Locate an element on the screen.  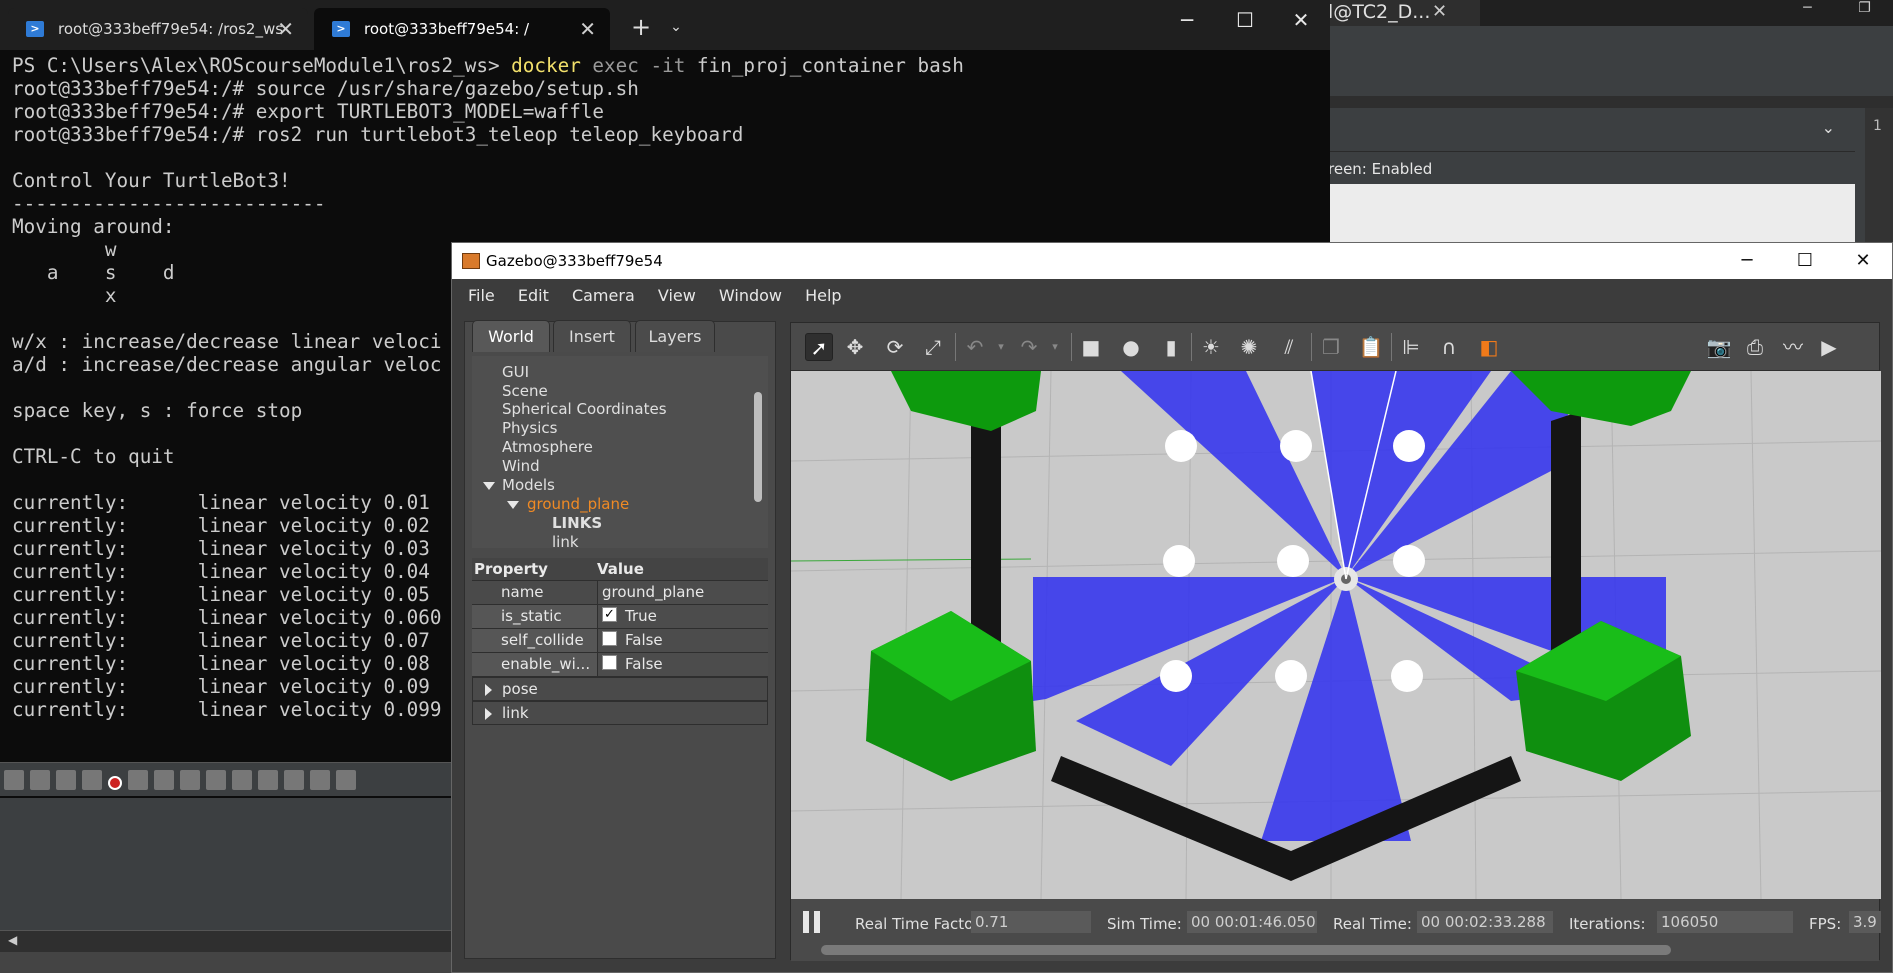
play-icon is located at coordinates (216, 780).